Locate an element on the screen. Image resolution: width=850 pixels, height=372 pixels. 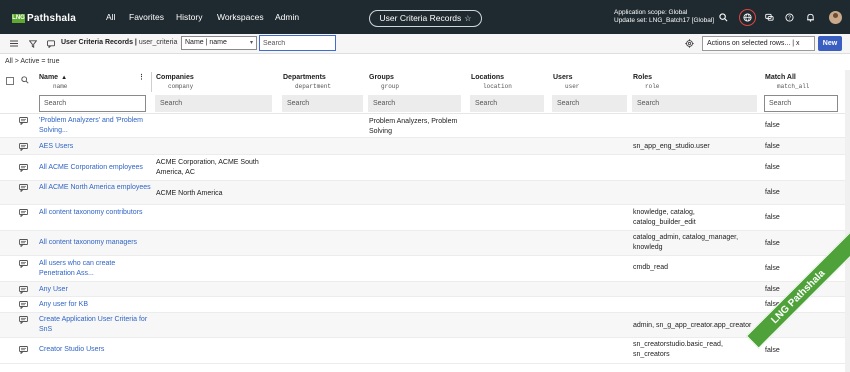
column-field-departments: department is located at coordinates (313, 86).